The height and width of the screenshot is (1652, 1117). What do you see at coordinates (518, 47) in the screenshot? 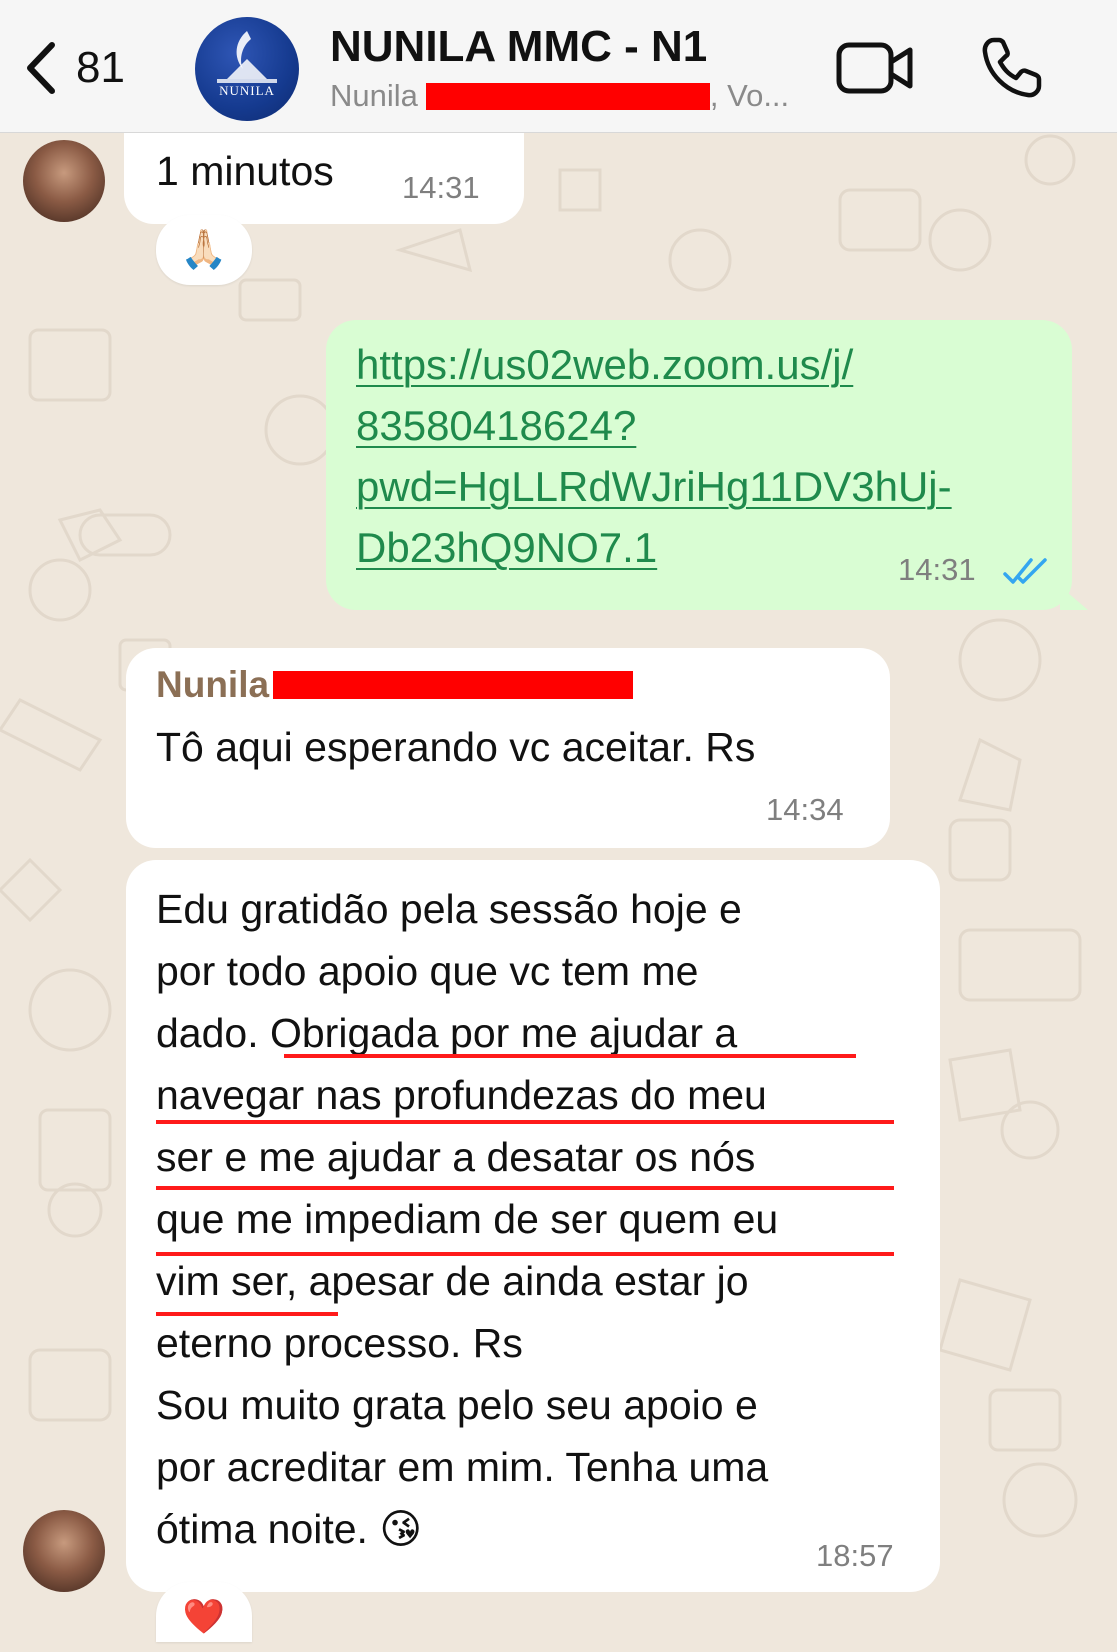
I see `chat-title: NUNILA MMC - N1` at bounding box center [518, 47].